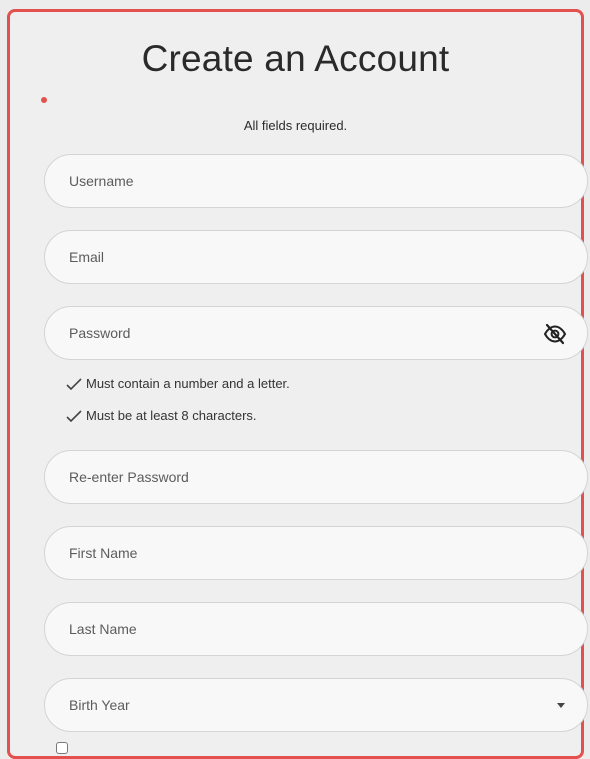 The height and width of the screenshot is (759, 590). I want to click on email-placeholder: Email, so click(87, 257).